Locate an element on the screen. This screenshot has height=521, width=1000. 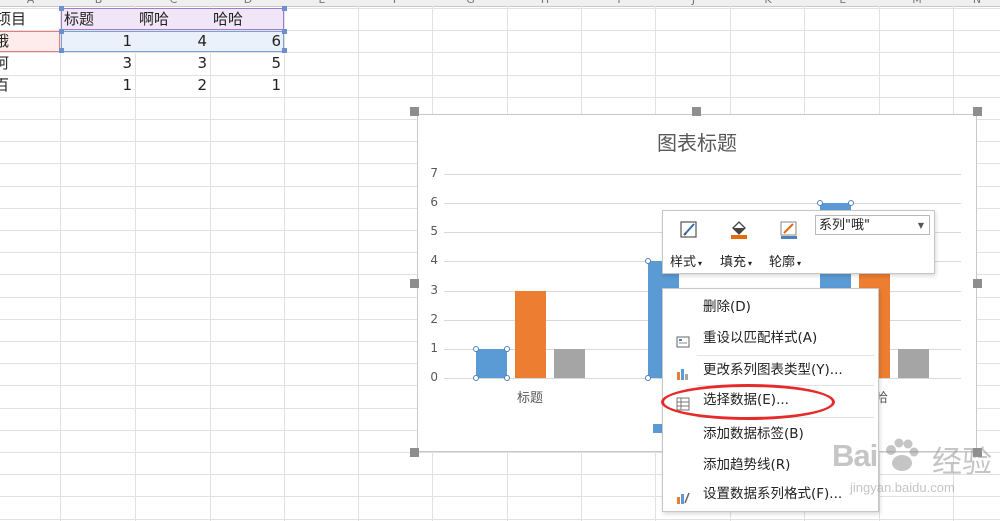
reset-style-icon is located at coordinates (683, 339).